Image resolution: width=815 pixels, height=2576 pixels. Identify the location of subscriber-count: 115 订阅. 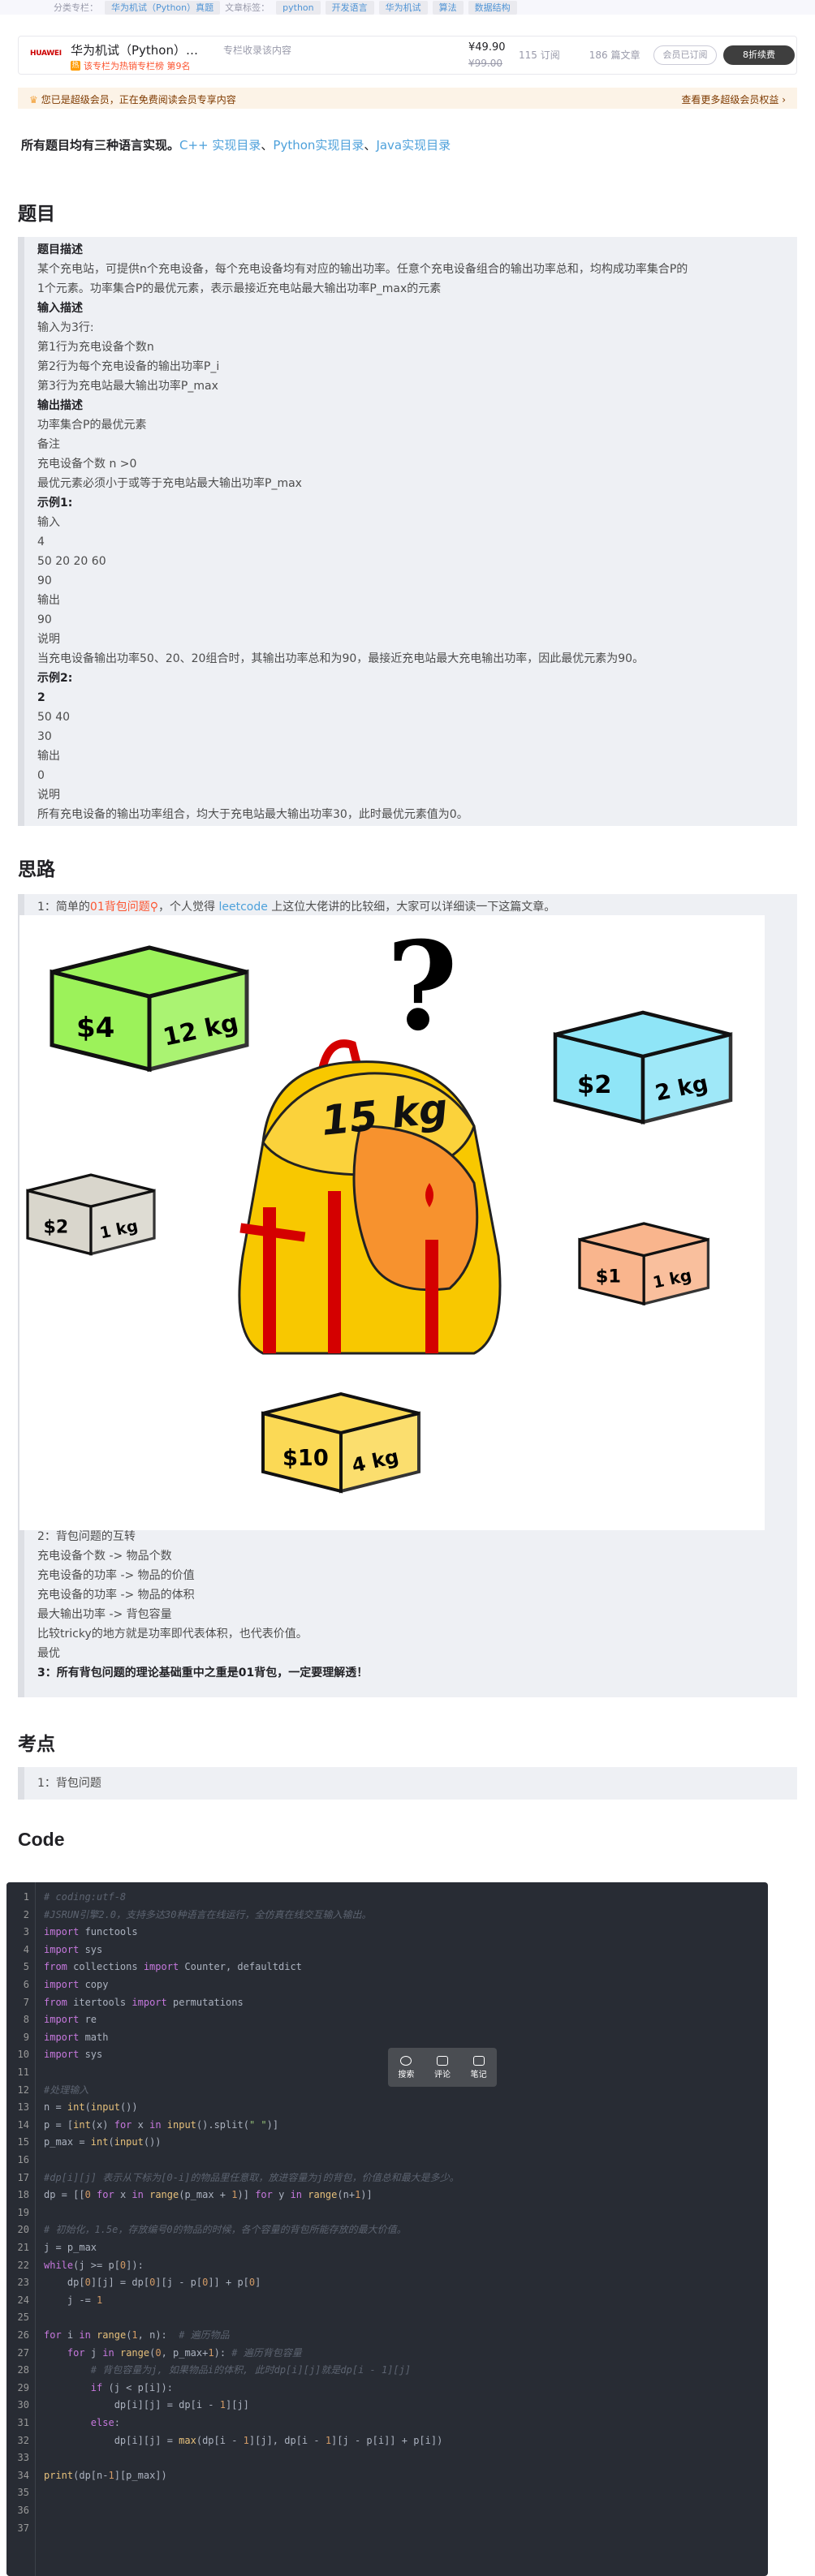
(539, 55).